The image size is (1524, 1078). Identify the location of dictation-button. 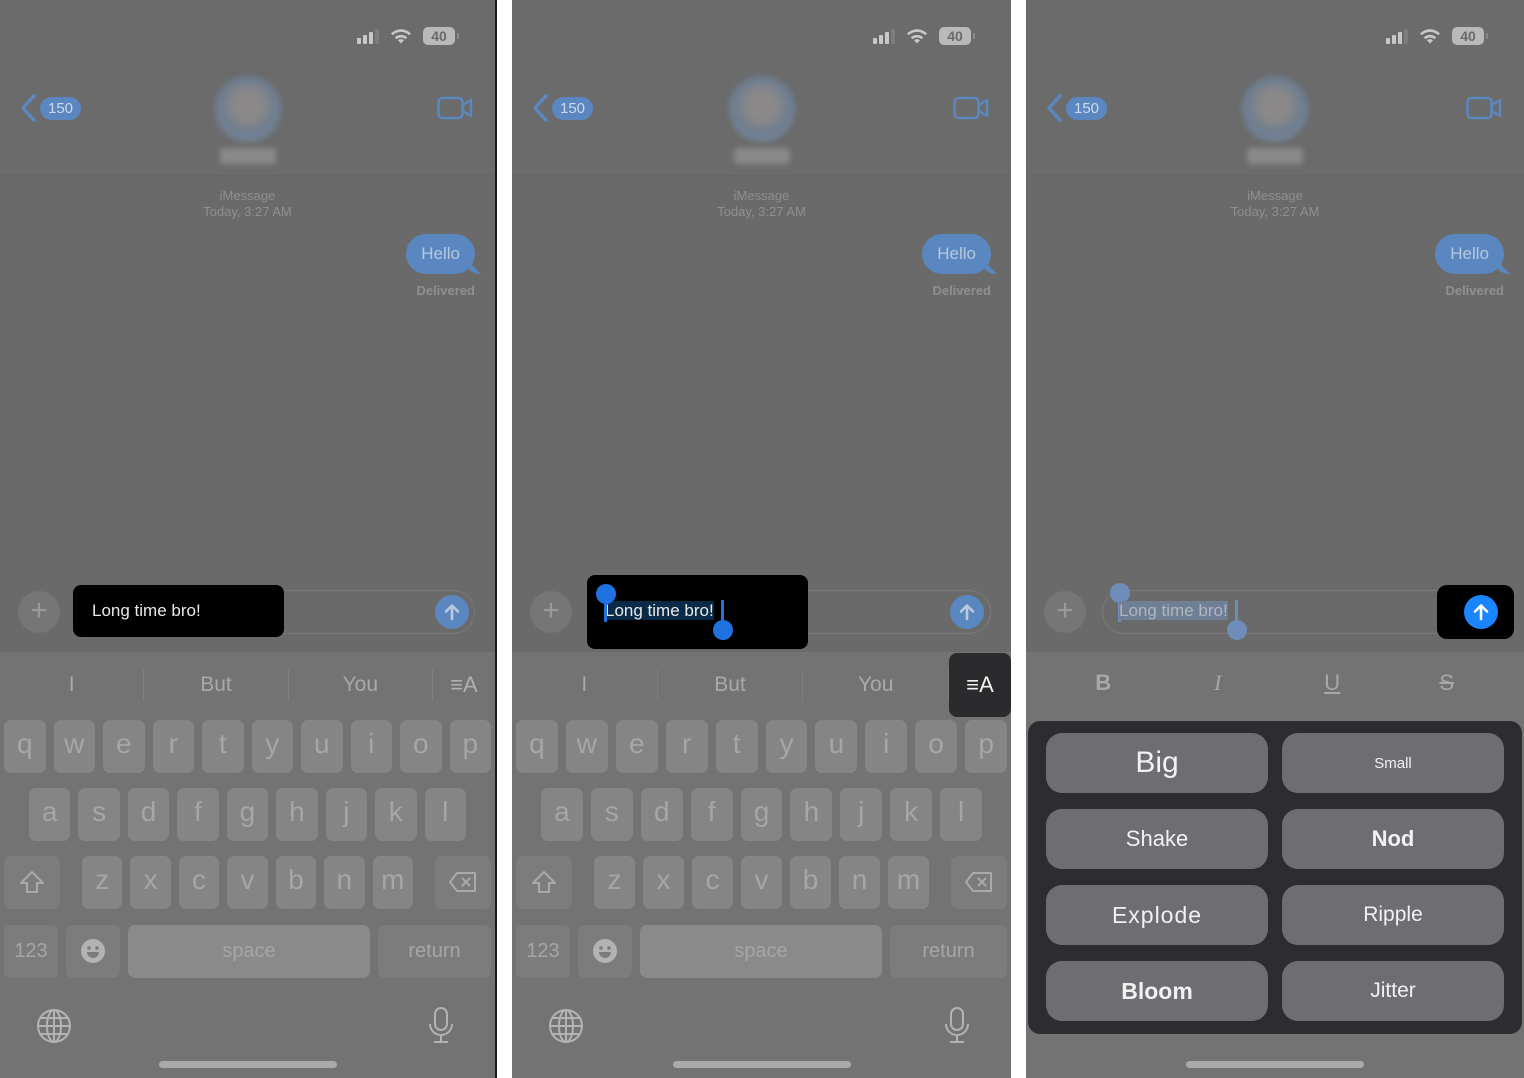
(441, 1027).